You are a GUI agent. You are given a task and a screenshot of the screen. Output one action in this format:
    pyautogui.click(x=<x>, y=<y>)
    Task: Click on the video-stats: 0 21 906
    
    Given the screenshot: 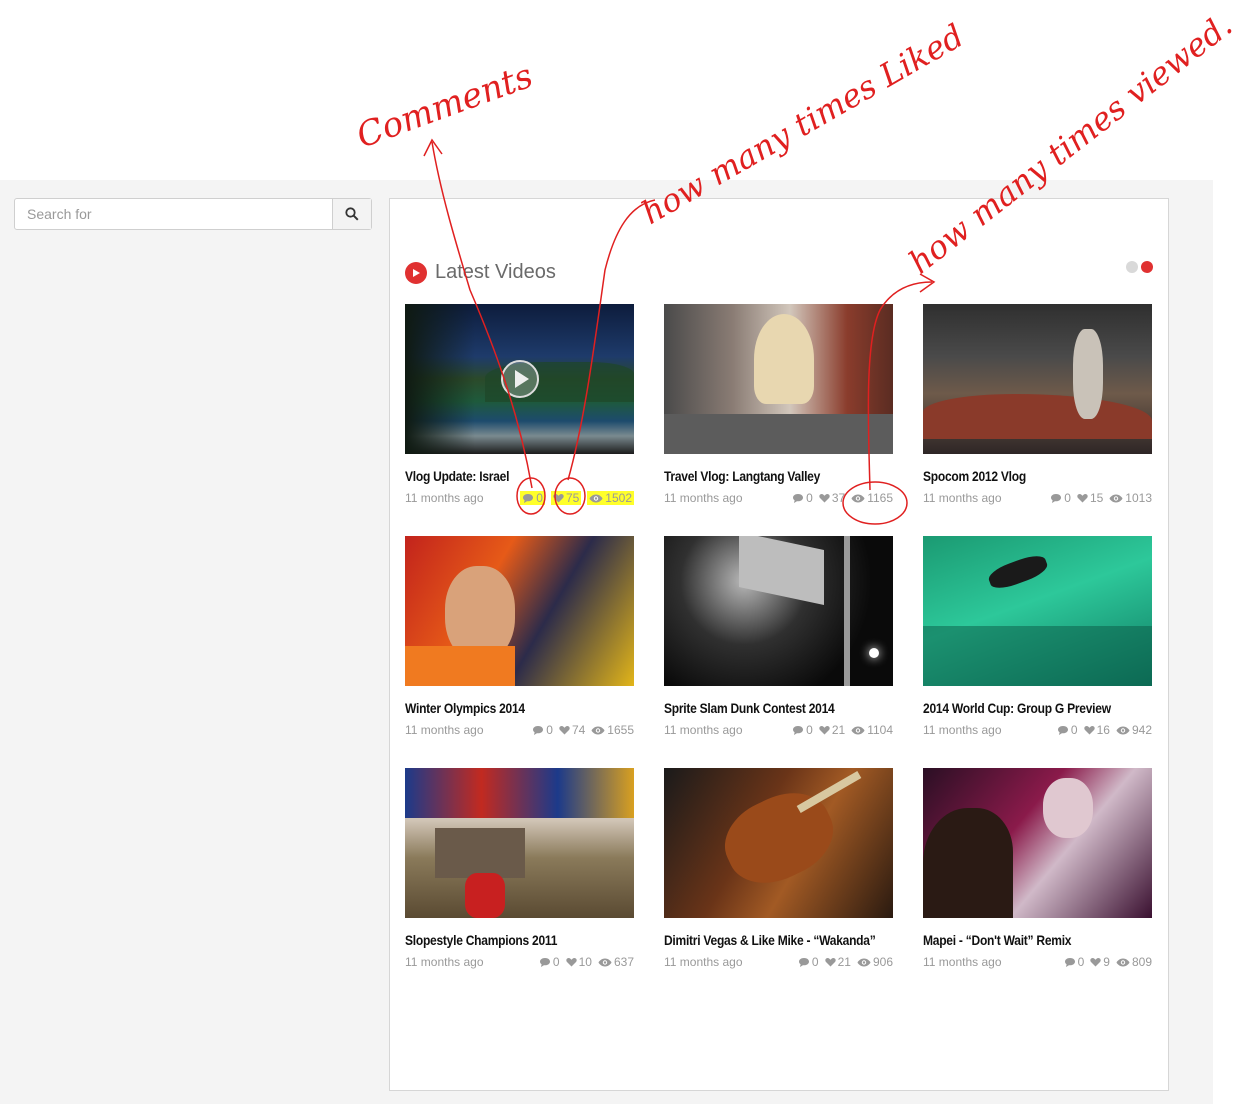 What is the action you would take?
    pyautogui.click(x=845, y=962)
    